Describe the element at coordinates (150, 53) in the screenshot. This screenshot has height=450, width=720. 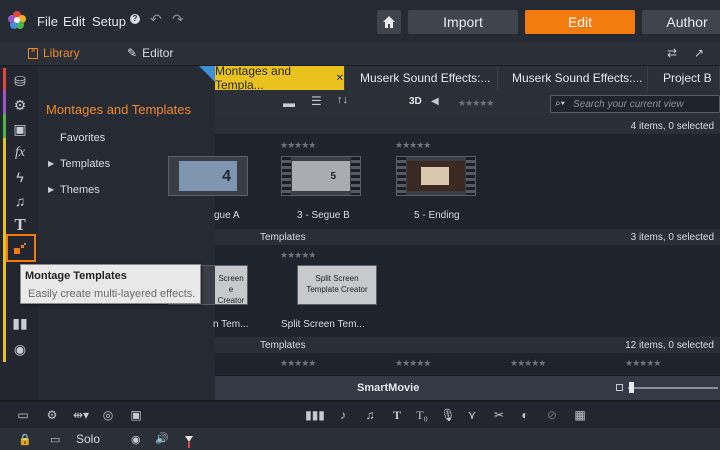
I see `editor-tab: ✎ Editor` at that location.